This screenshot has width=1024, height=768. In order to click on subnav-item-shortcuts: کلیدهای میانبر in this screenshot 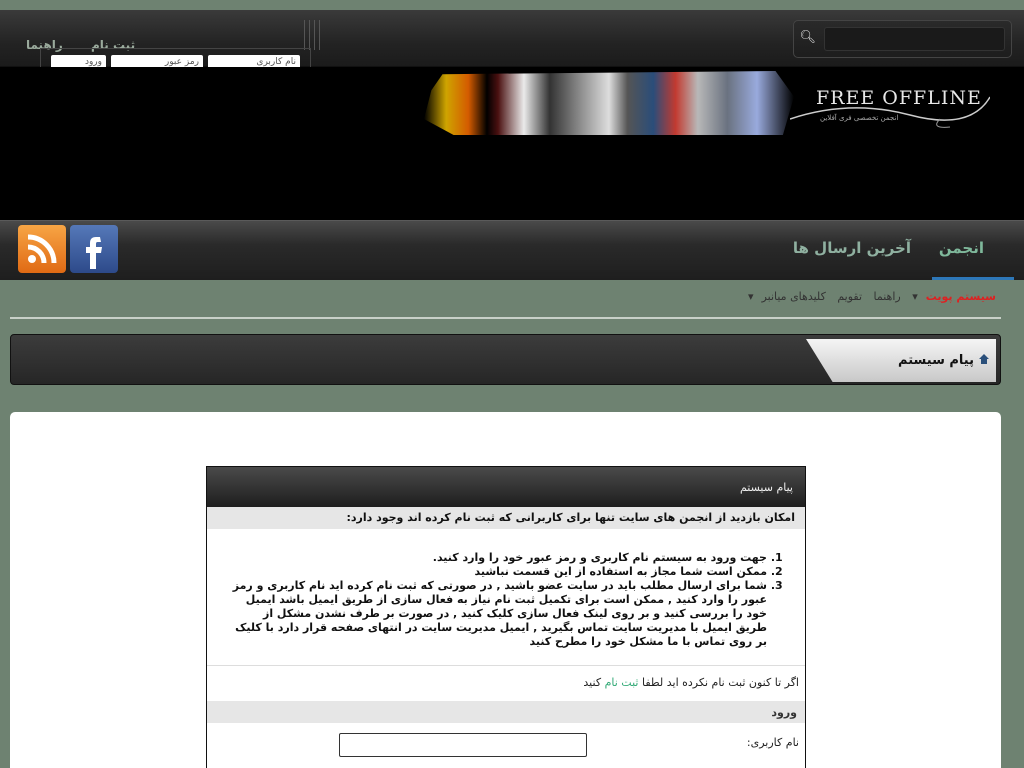, I will do `click(794, 296)`.